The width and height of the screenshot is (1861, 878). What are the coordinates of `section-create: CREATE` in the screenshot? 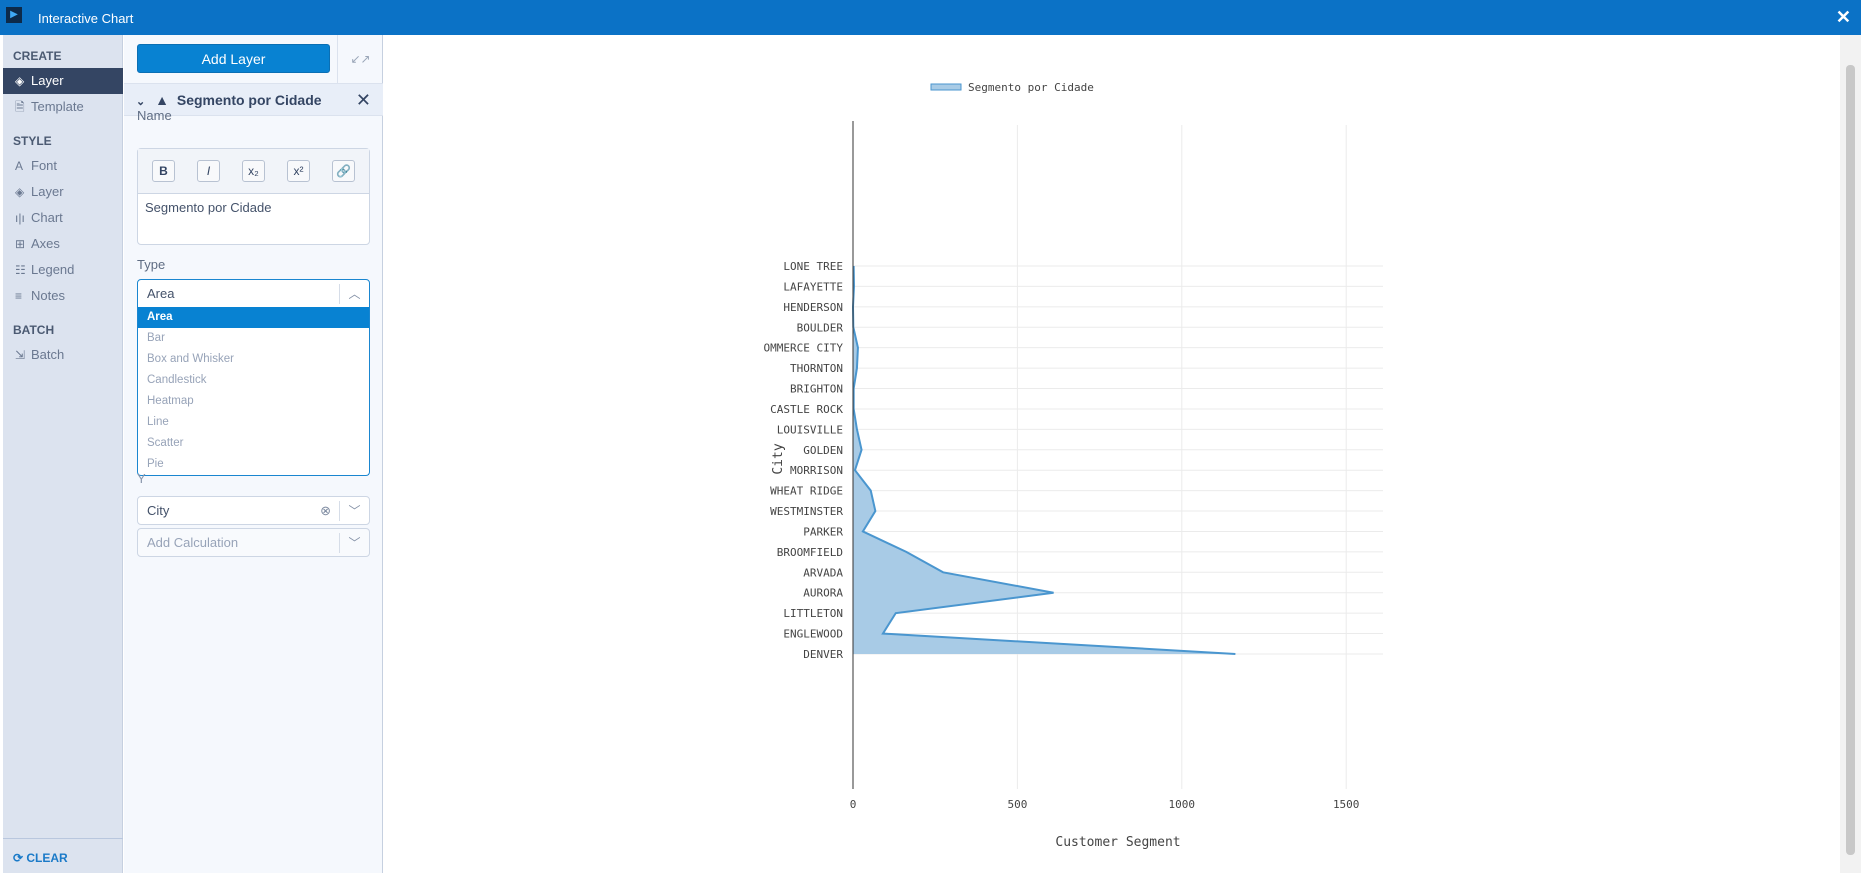 It's located at (37, 56).